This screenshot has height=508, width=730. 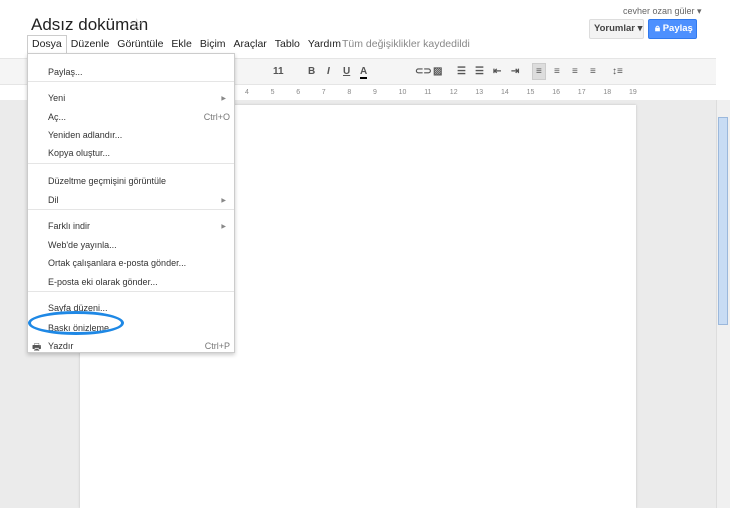 What do you see at coordinates (453, 92) in the screenshot?
I see `ruler-number: 12` at bounding box center [453, 92].